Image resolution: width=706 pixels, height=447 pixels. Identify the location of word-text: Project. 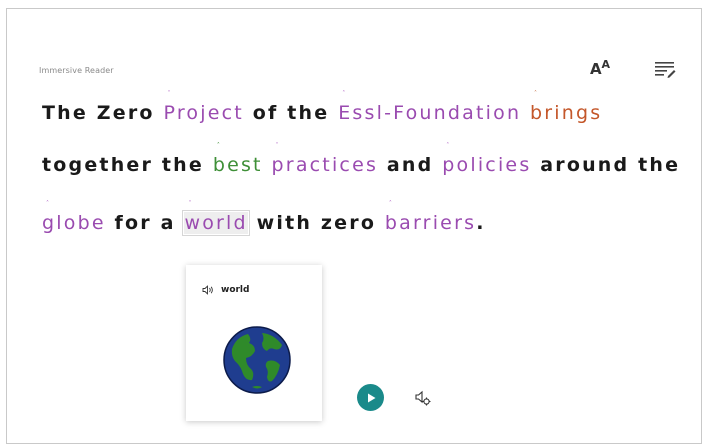
(203, 113).